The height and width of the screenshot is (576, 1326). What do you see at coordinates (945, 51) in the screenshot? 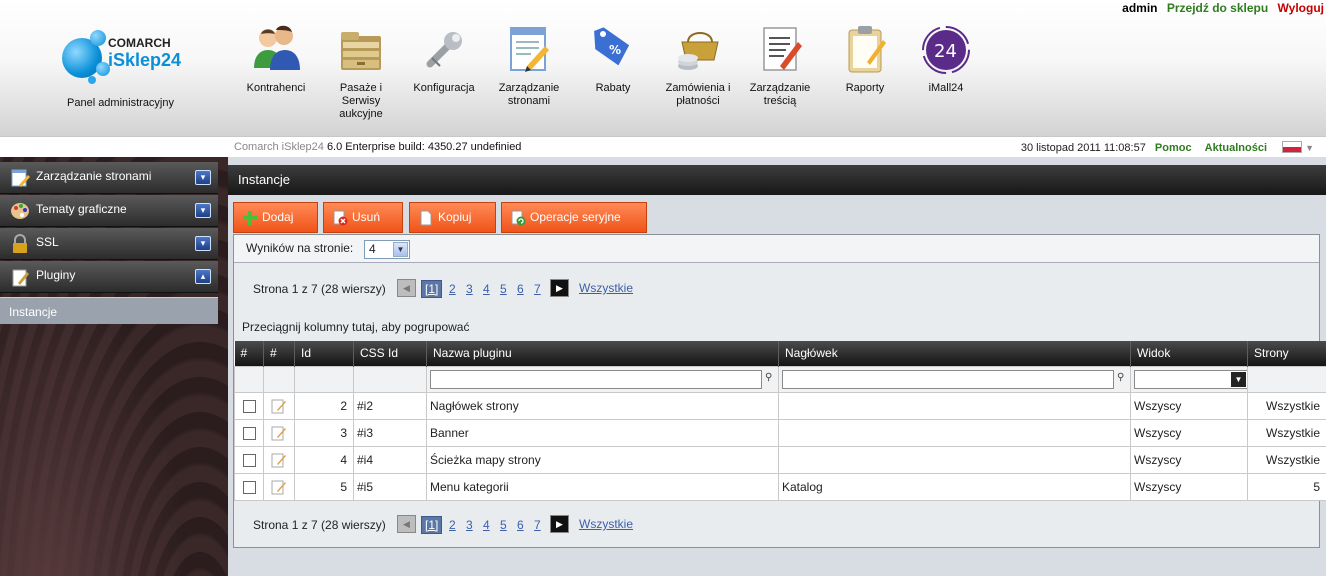
I see `svg-text: 24` at bounding box center [945, 51].